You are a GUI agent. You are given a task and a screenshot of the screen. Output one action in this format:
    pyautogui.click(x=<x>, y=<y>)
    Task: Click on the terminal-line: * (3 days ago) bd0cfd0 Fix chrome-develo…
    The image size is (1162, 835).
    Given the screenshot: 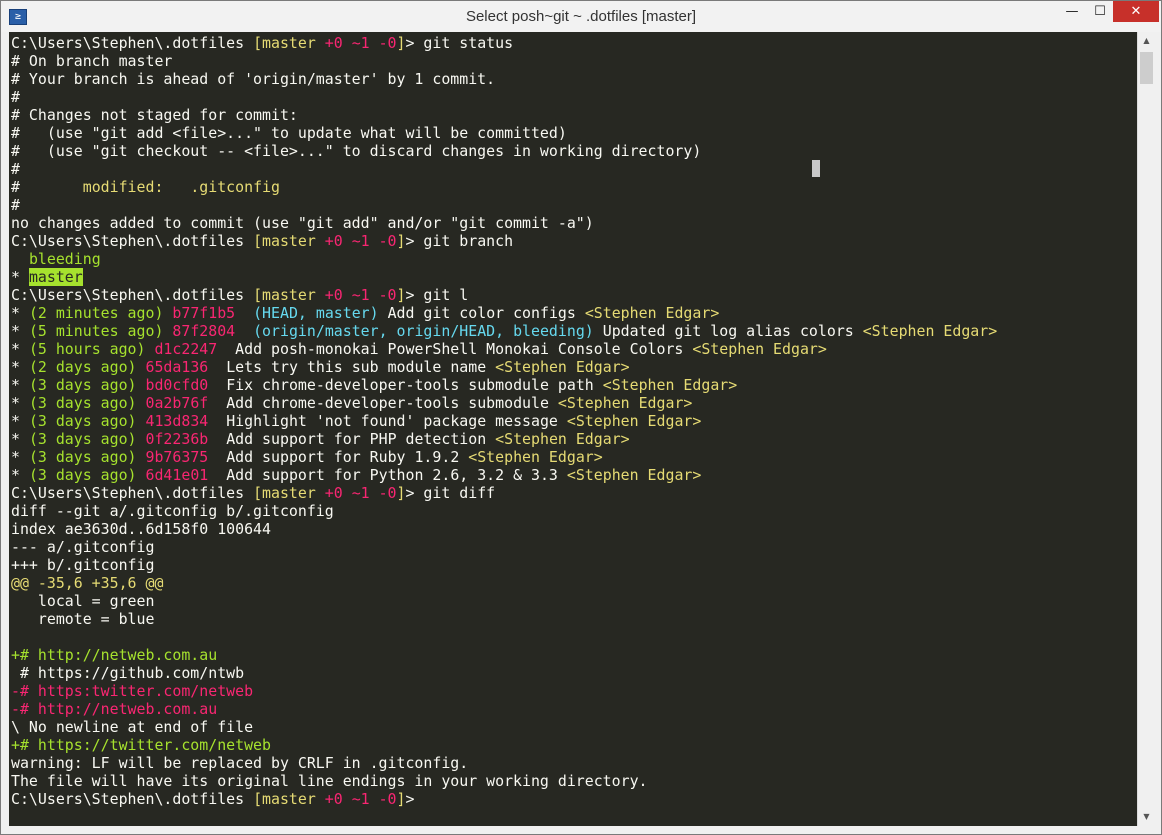 What is the action you would take?
    pyautogui.click(x=504, y=385)
    